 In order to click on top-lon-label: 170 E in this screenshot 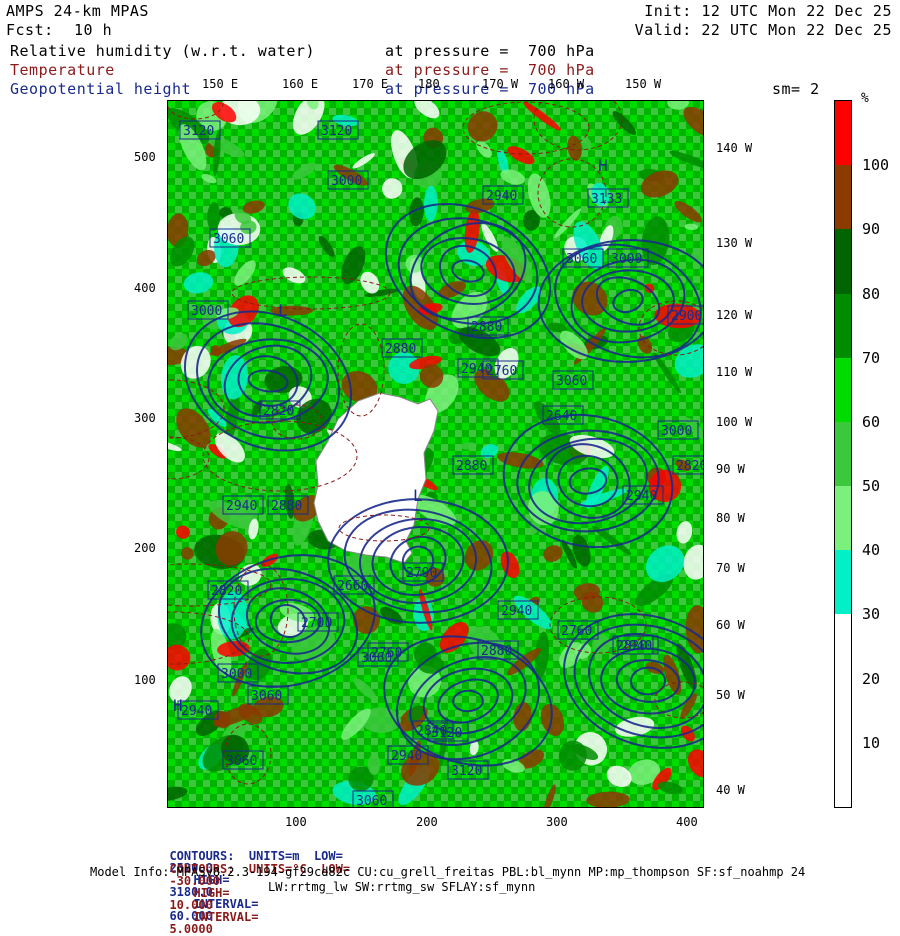, I will do `click(370, 84)`.